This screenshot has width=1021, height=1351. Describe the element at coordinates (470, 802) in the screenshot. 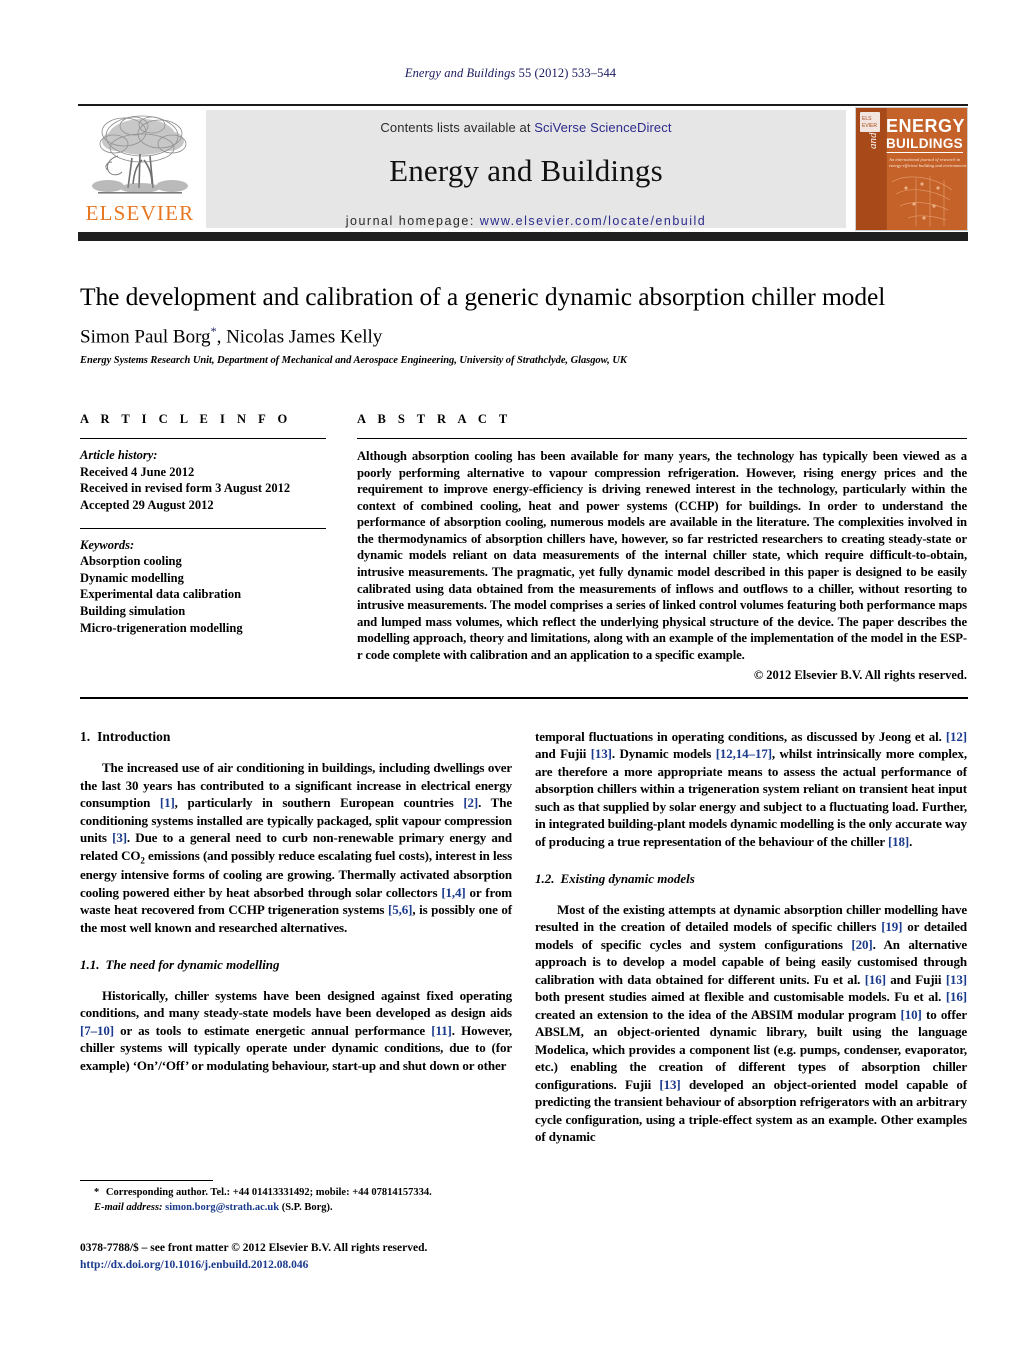

I see `citation-ref: [2]` at that location.